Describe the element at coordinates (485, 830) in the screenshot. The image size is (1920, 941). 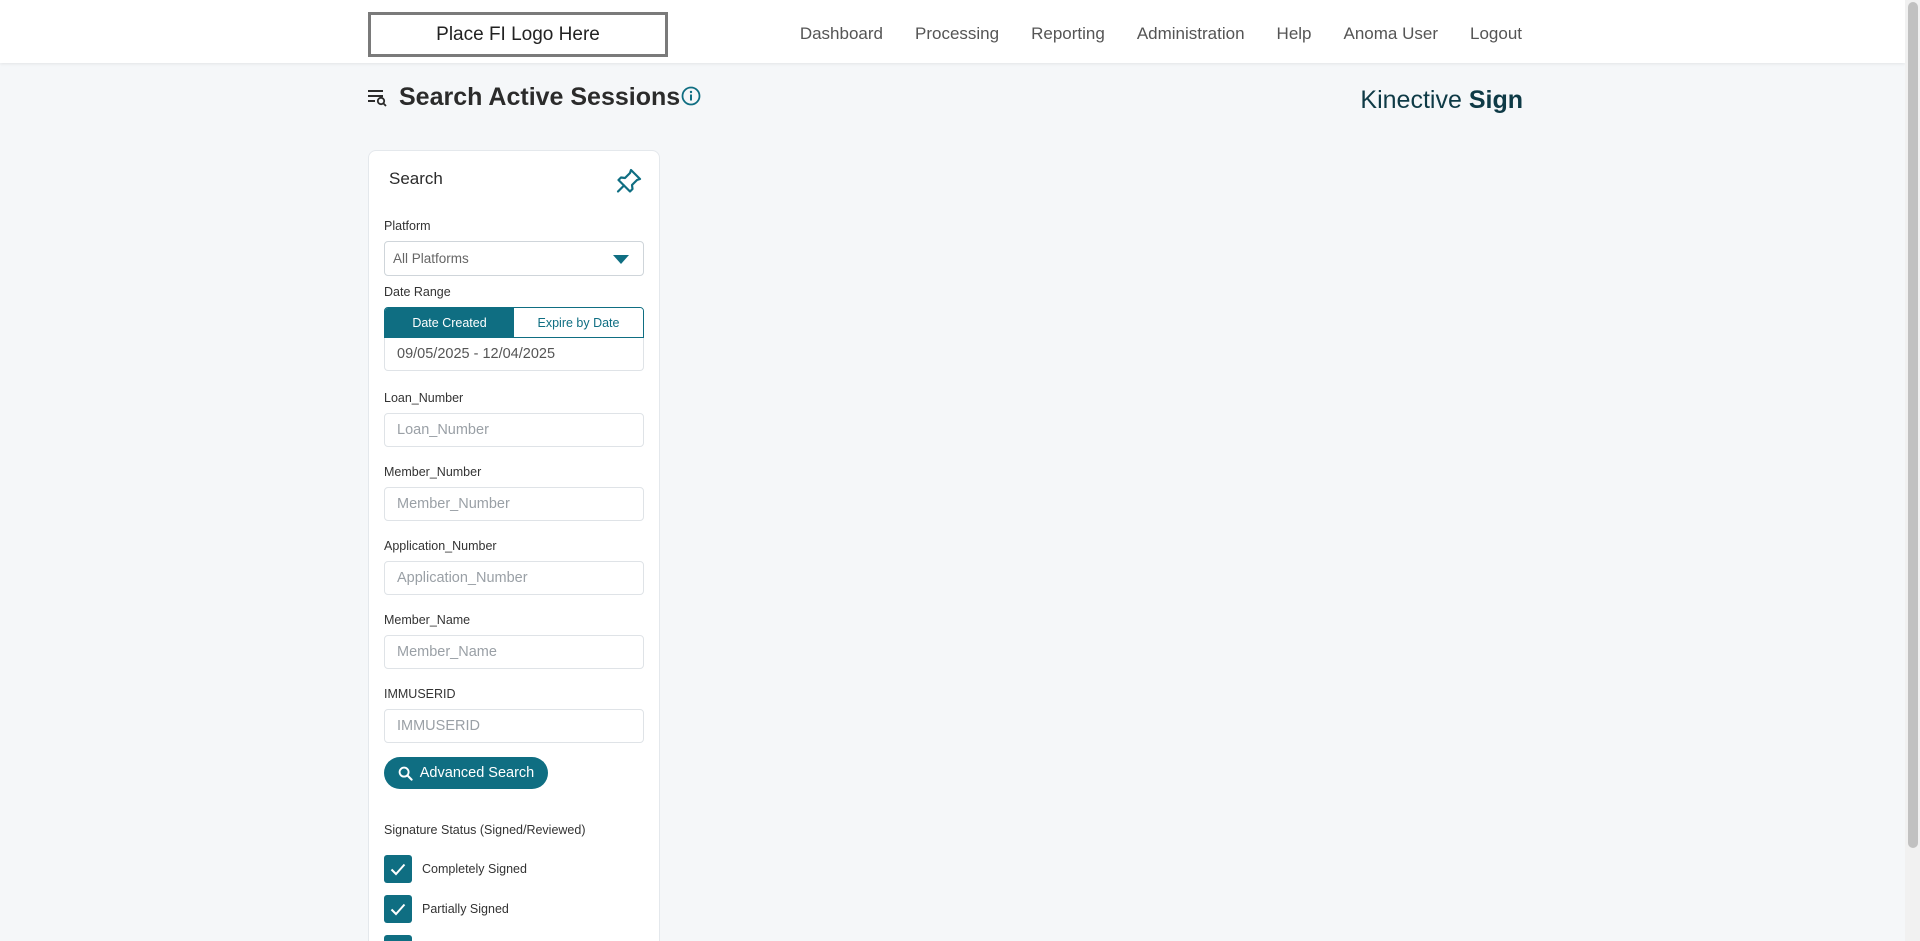
I see `signature-status-label: Signature Status (Signed/Reviewed)` at that location.